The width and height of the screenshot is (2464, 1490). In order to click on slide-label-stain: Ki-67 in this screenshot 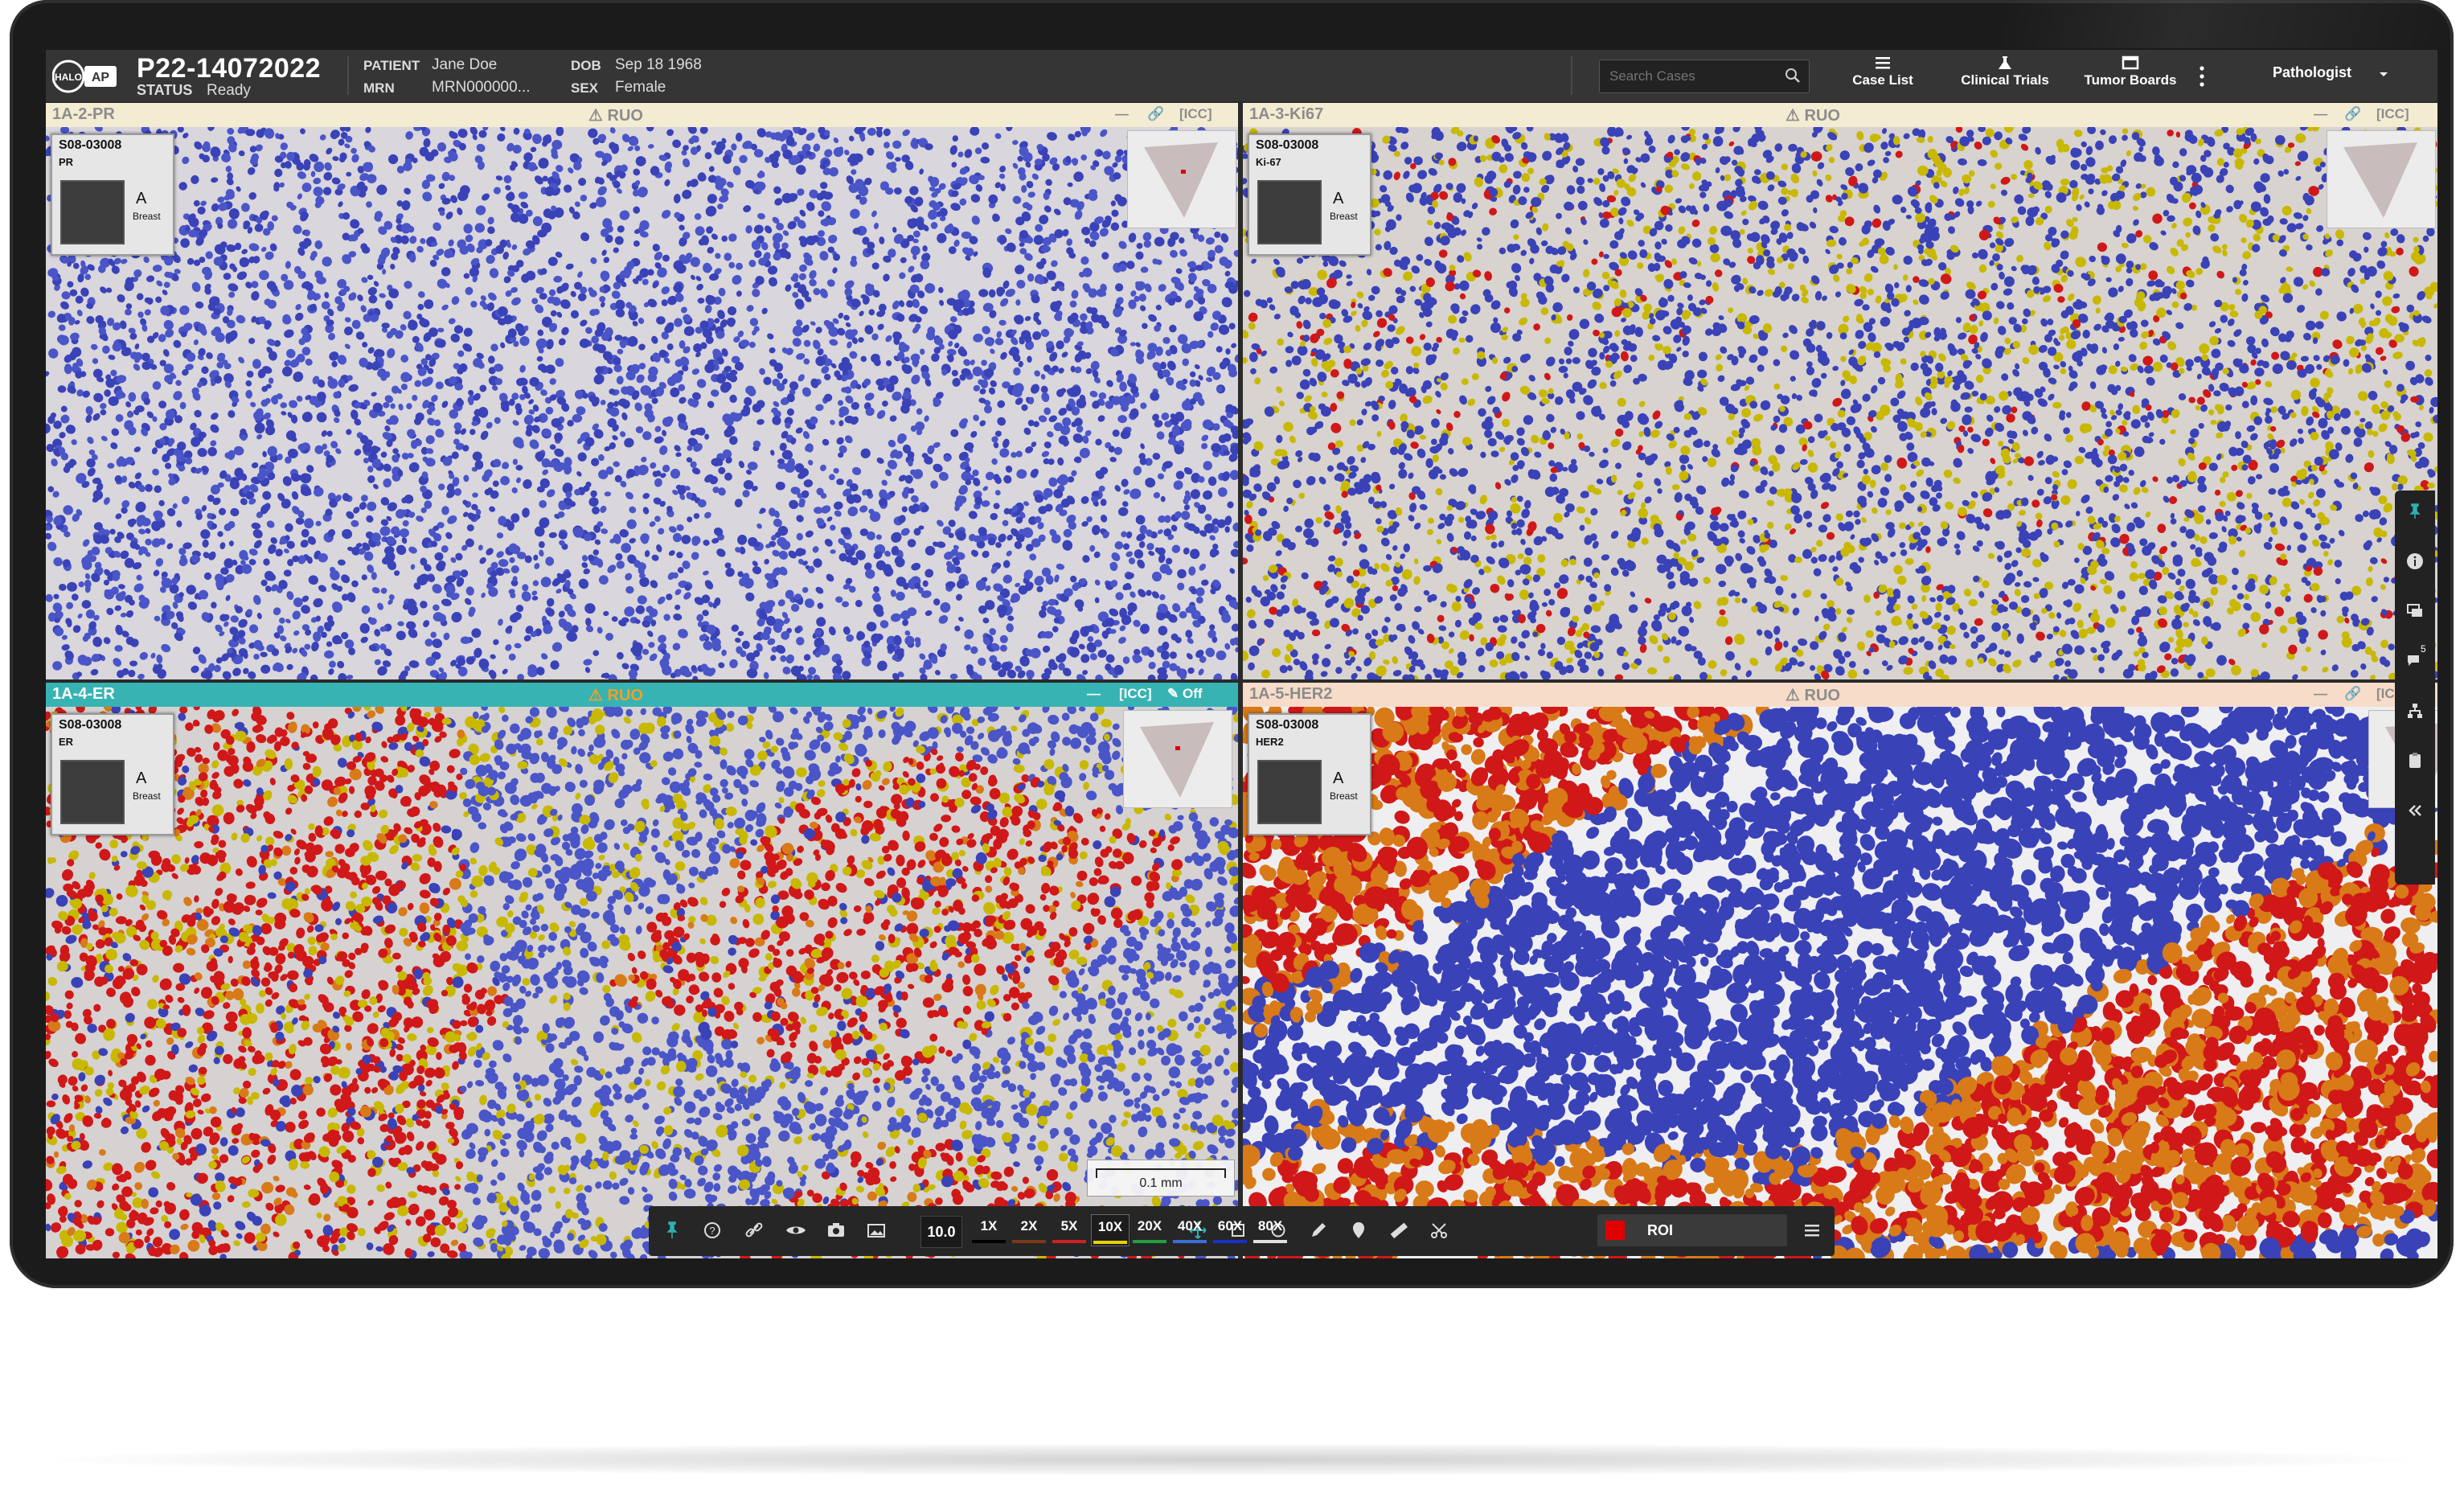, I will do `click(1268, 162)`.